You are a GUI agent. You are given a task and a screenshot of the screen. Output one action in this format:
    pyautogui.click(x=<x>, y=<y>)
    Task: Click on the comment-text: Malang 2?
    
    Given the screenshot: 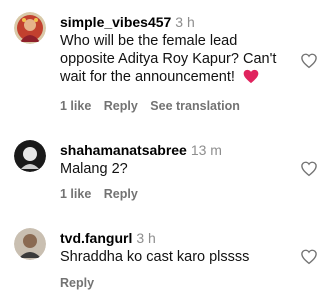 What is the action you would take?
    pyautogui.click(x=94, y=169)
    